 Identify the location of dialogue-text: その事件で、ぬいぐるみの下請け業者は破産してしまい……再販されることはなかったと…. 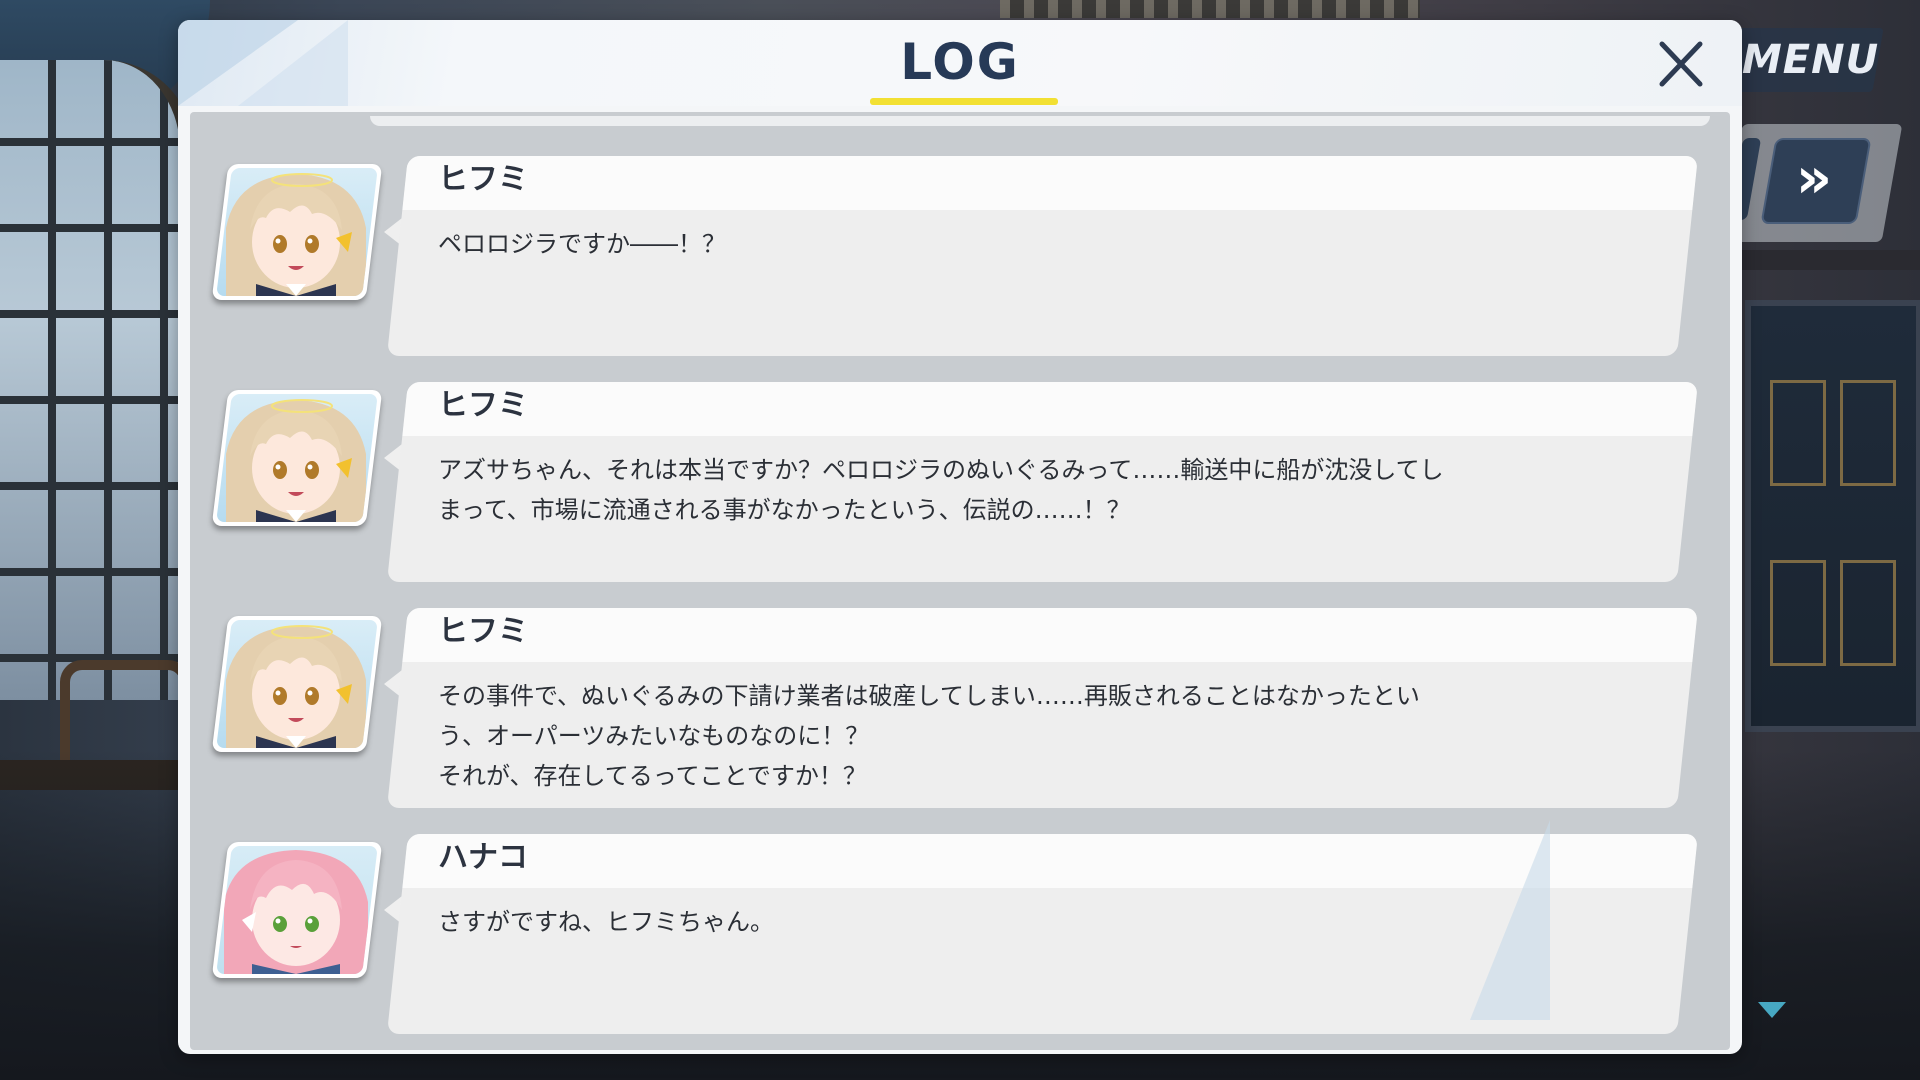
(929, 736).